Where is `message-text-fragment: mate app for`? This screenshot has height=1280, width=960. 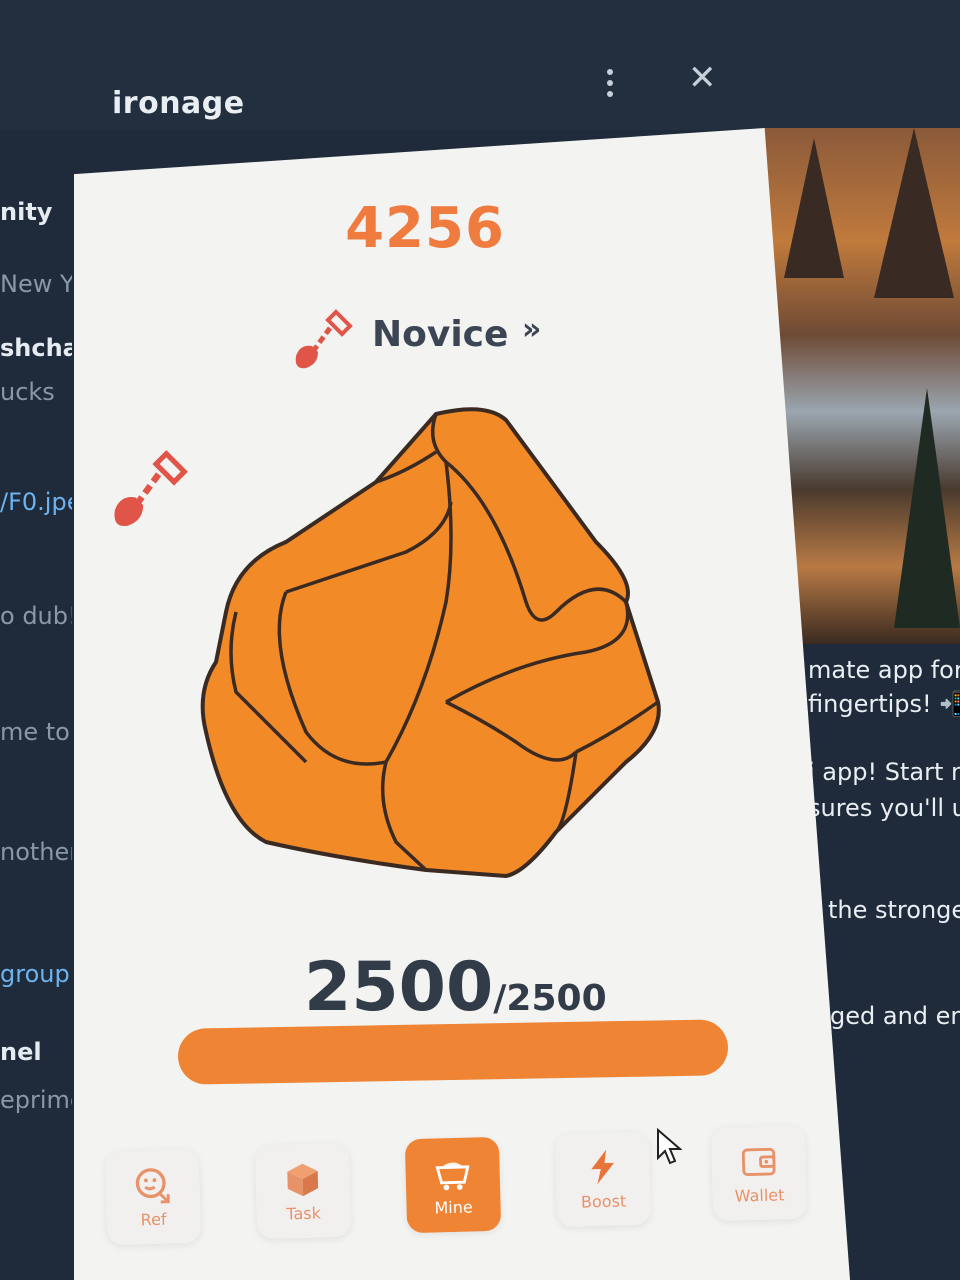 message-text-fragment: mate app for is located at coordinates (884, 670).